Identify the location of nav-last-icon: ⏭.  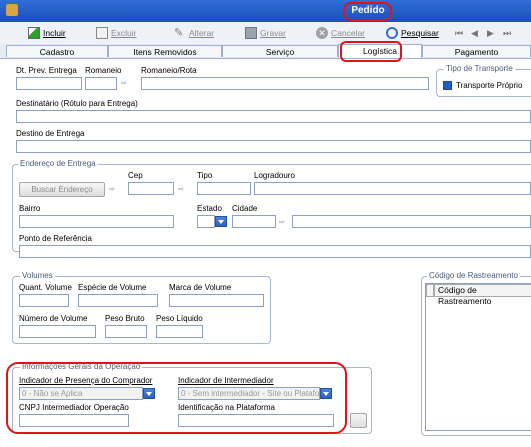
(509, 33).